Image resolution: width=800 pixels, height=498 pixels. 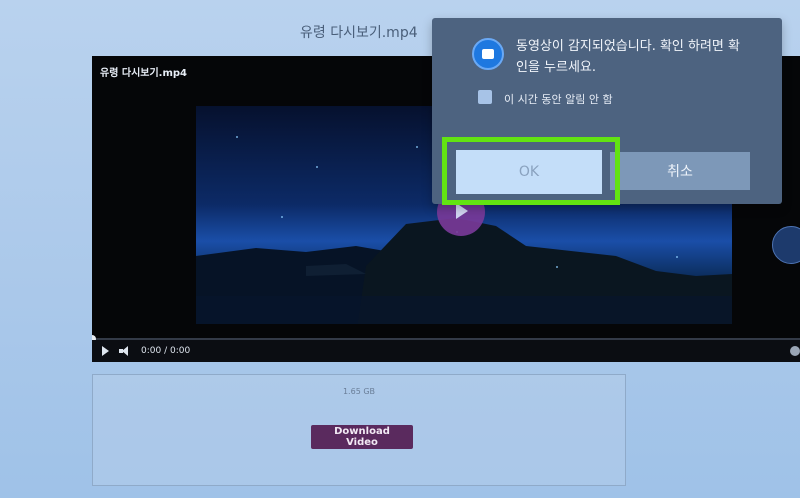 I want to click on player-controls: 0:00 / 0:00, so click(x=446, y=351).